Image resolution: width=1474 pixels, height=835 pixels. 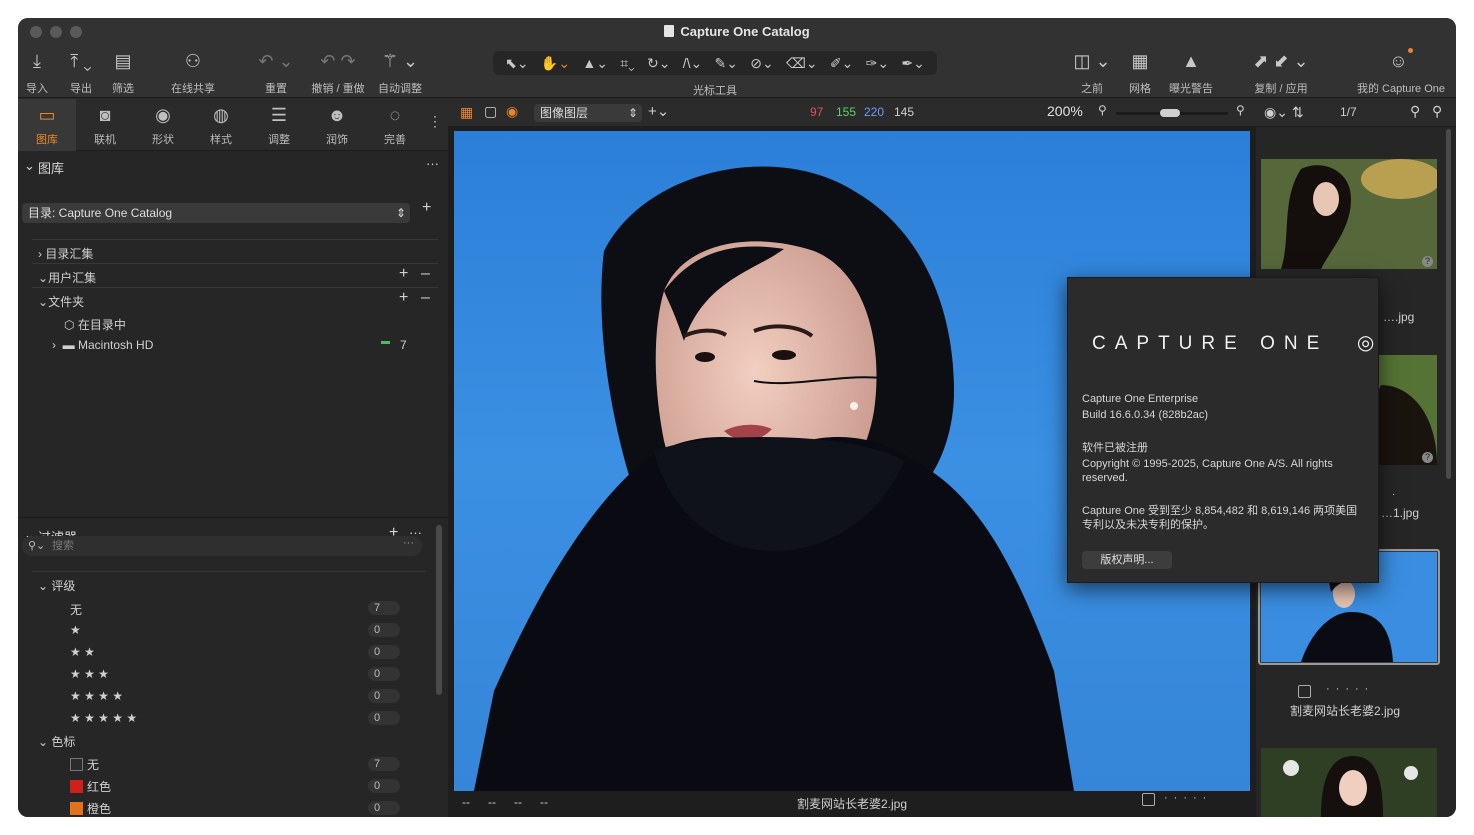 I want to click on in-catalog-item: ⬡ 在目录中, so click(x=95, y=324).